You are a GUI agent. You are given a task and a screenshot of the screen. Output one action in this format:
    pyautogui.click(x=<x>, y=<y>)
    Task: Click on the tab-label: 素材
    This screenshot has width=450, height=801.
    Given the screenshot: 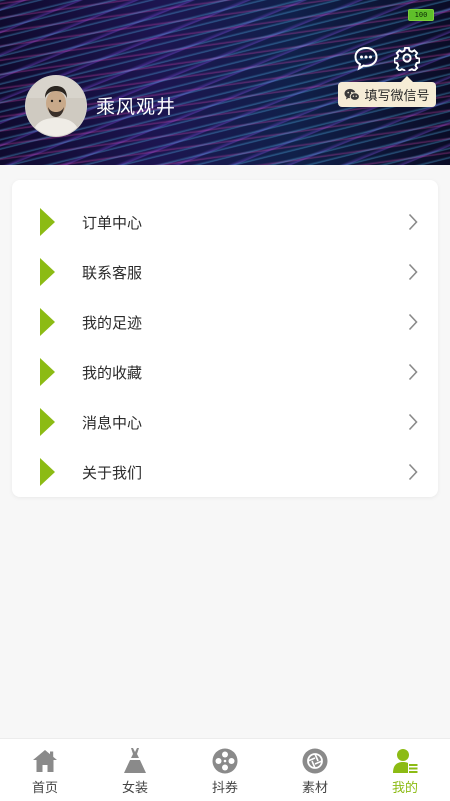 What is the action you would take?
    pyautogui.click(x=314, y=788)
    